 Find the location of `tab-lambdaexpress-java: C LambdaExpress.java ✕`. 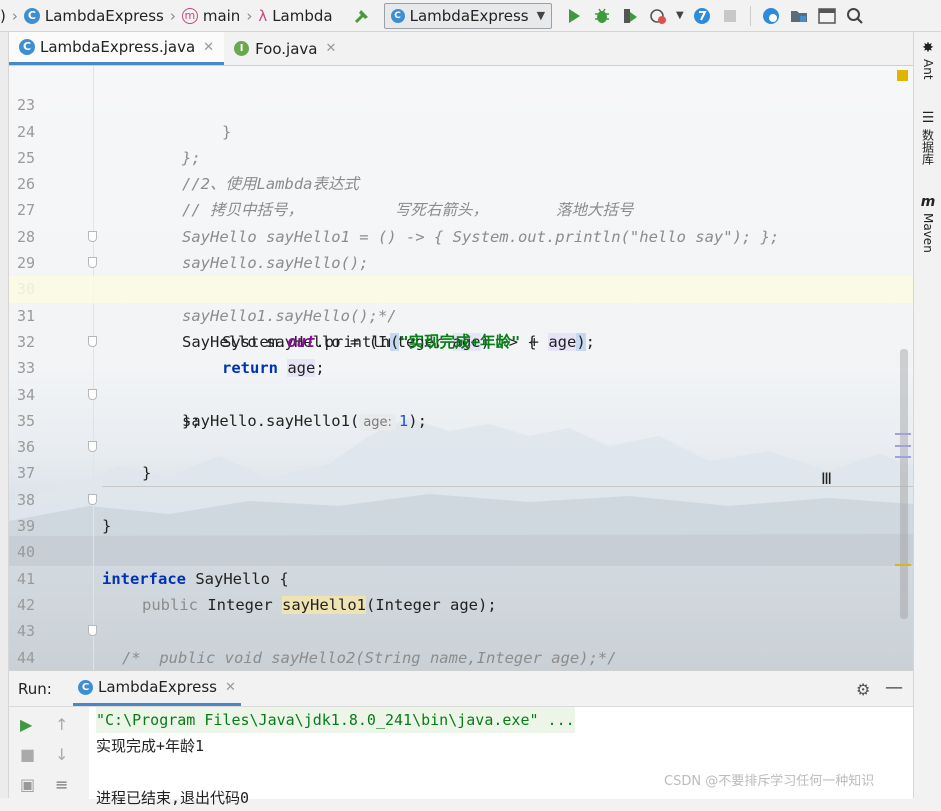

tab-lambdaexpress-java: C LambdaExpress.java ✕ is located at coordinates (117, 48).